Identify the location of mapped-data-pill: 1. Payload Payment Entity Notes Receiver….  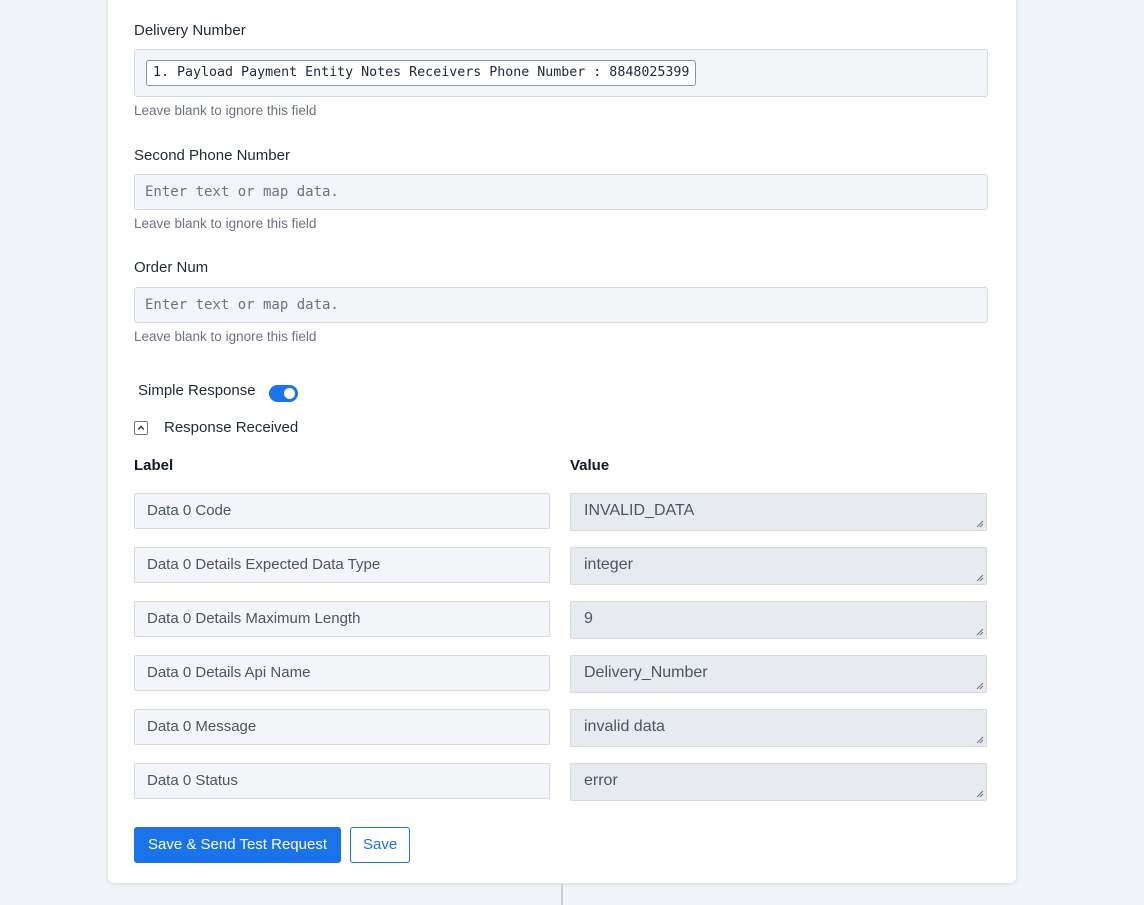
(421, 73).